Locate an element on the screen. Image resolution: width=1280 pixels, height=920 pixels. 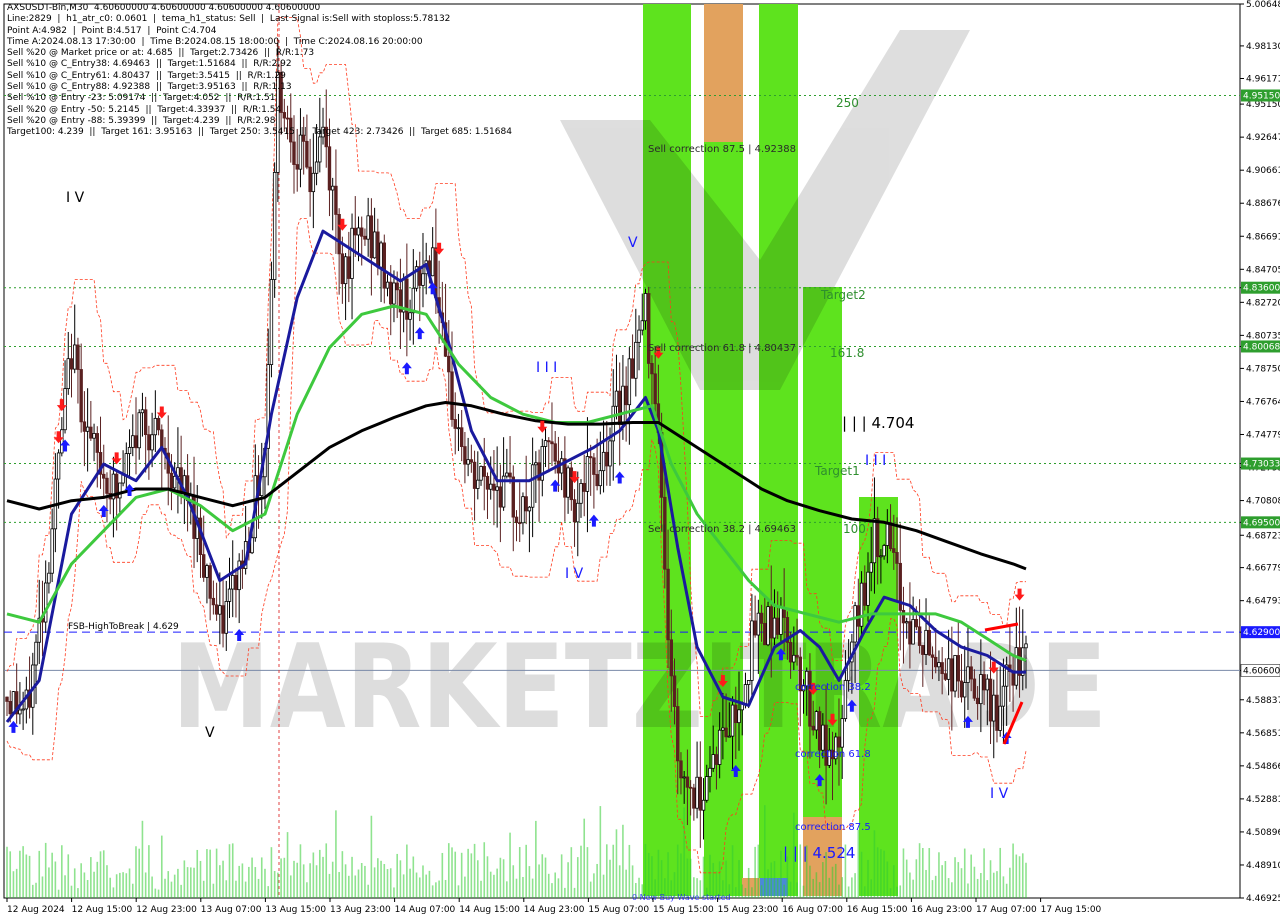
target2-label: Target2 is located at coordinates (843, 295).